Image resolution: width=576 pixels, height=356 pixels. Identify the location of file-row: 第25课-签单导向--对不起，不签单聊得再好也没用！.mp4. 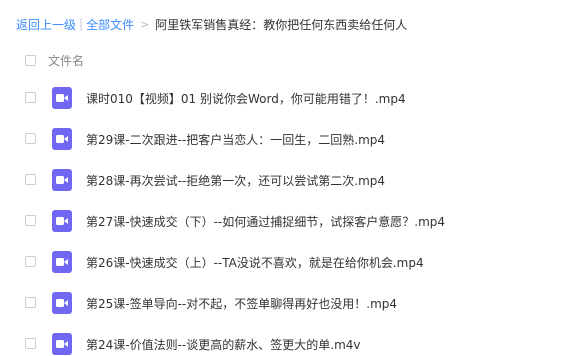
(288, 305).